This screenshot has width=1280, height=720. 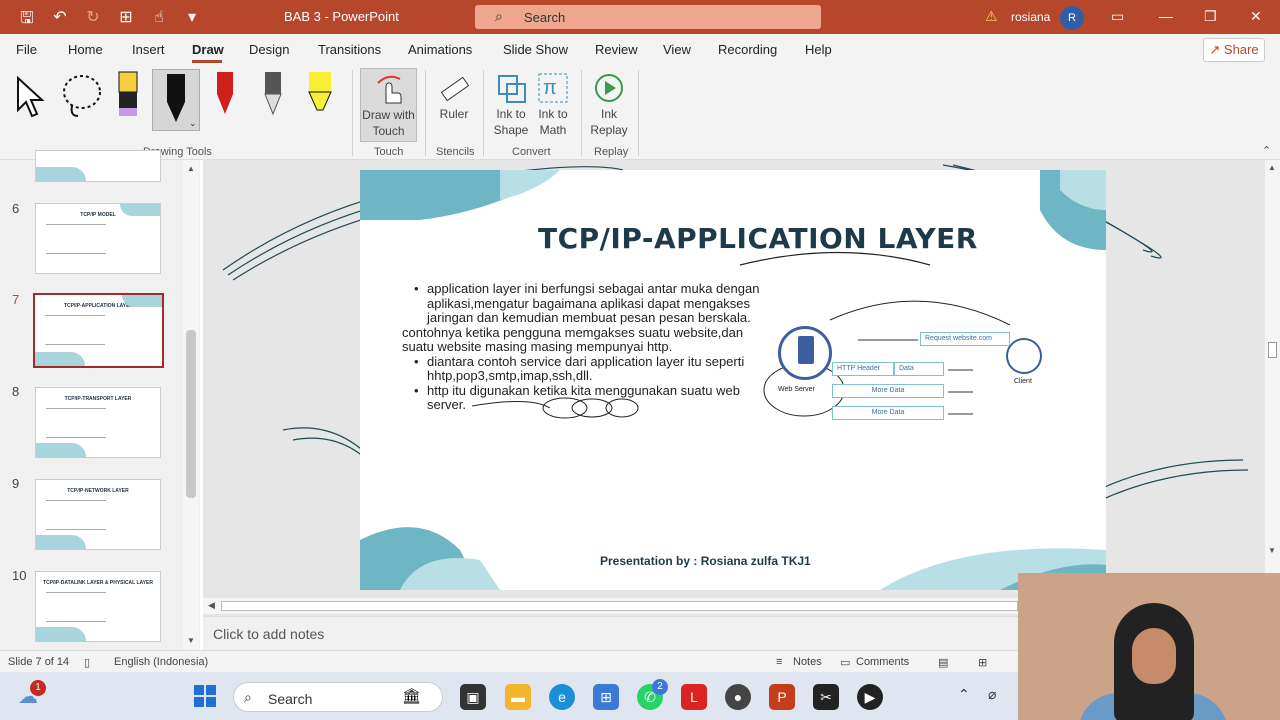 What do you see at coordinates (1272, 390) in the screenshot?
I see `editor-scrollbar: ▲ ▼` at bounding box center [1272, 390].